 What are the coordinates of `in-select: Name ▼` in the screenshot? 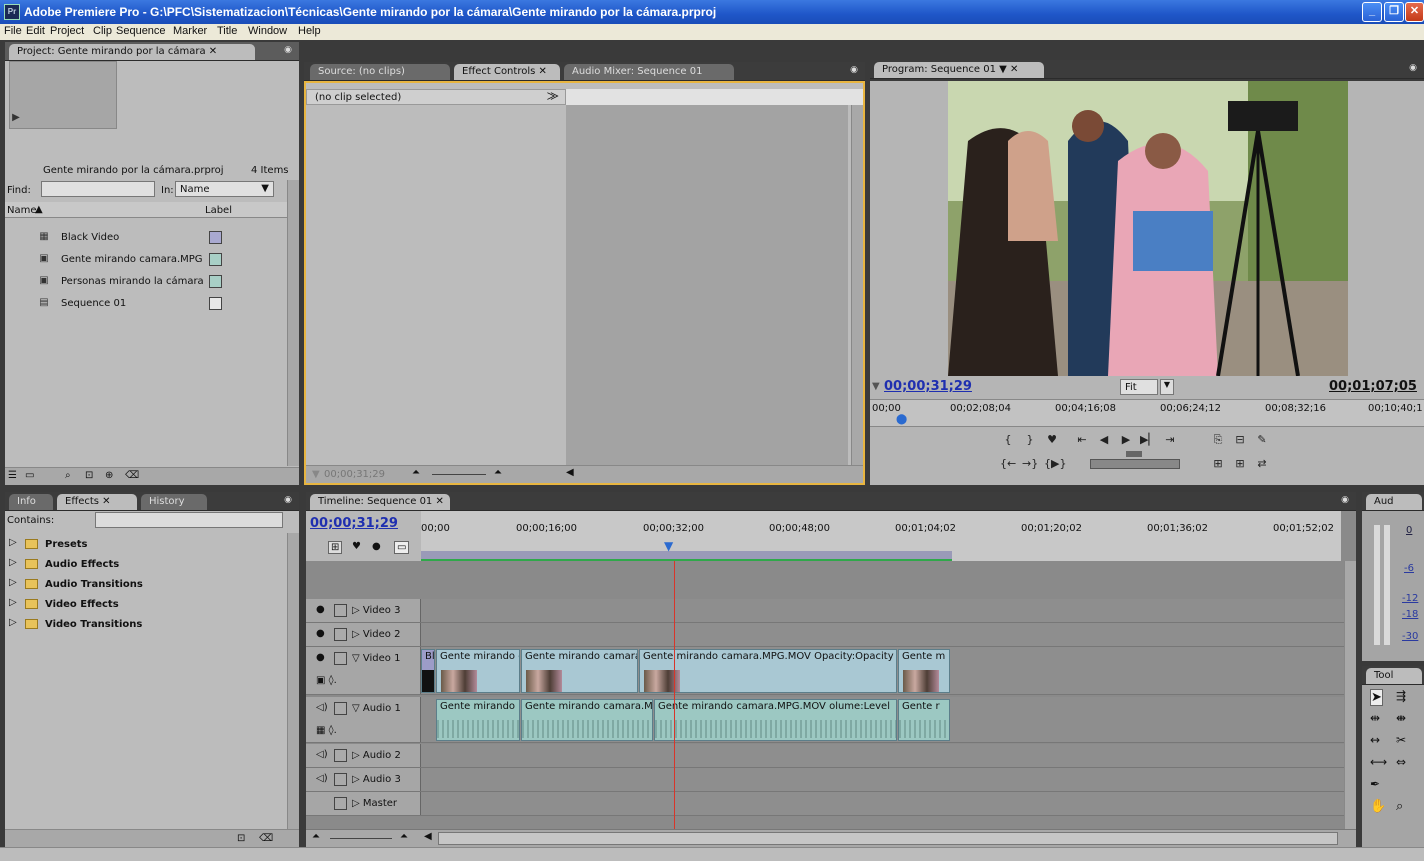 It's located at (224, 189).